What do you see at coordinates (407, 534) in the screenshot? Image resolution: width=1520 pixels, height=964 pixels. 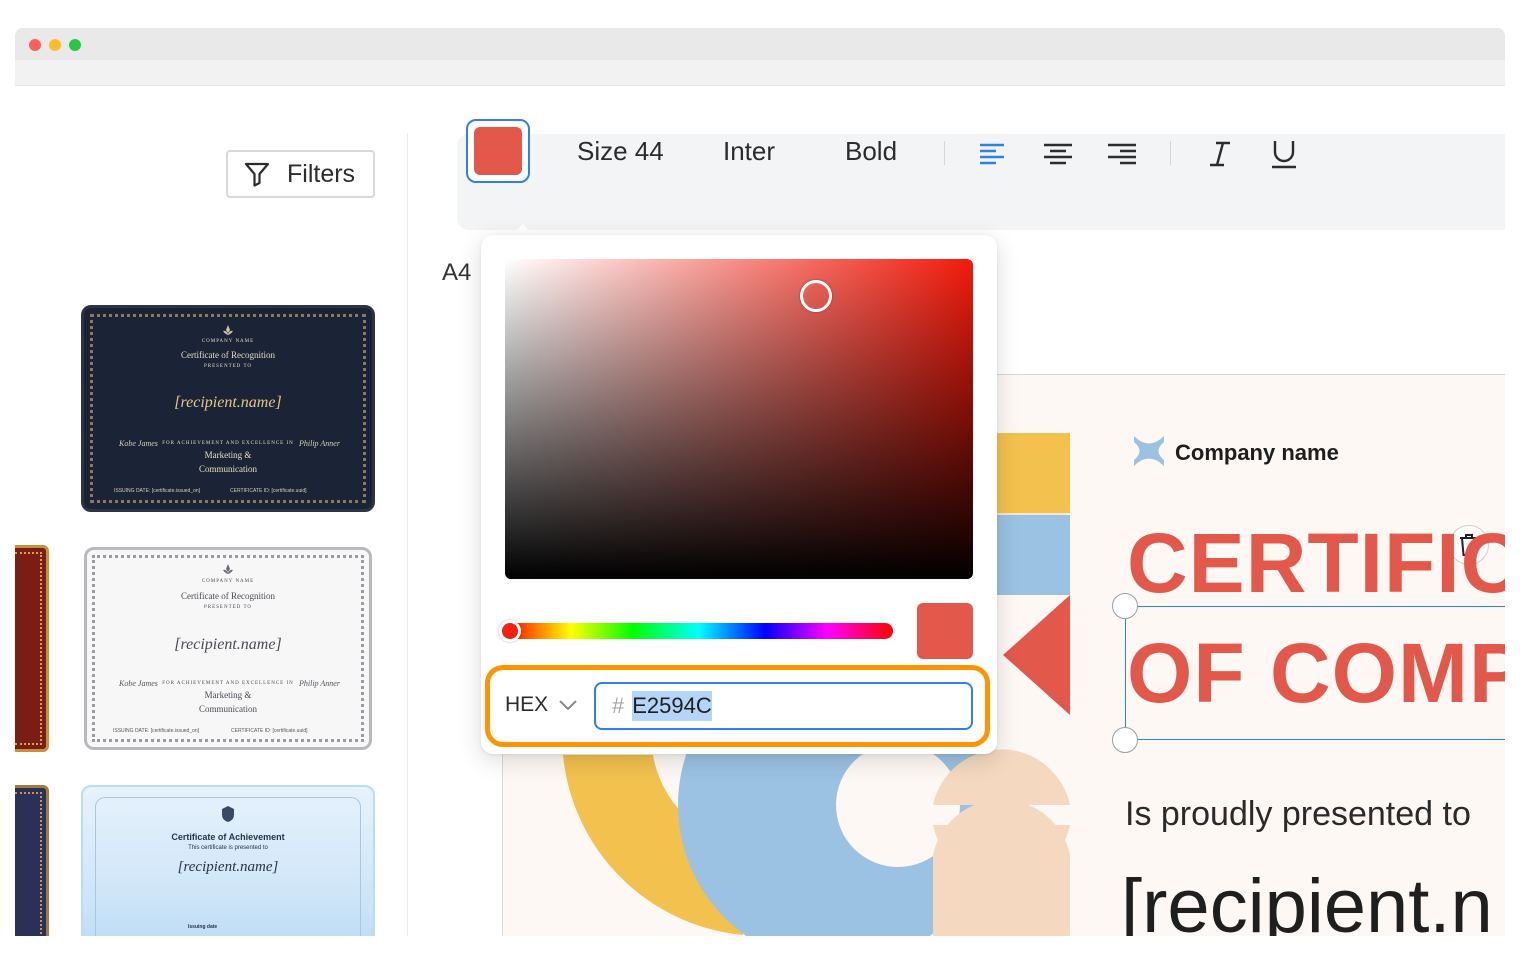 I see `sidebar-divider` at bounding box center [407, 534].